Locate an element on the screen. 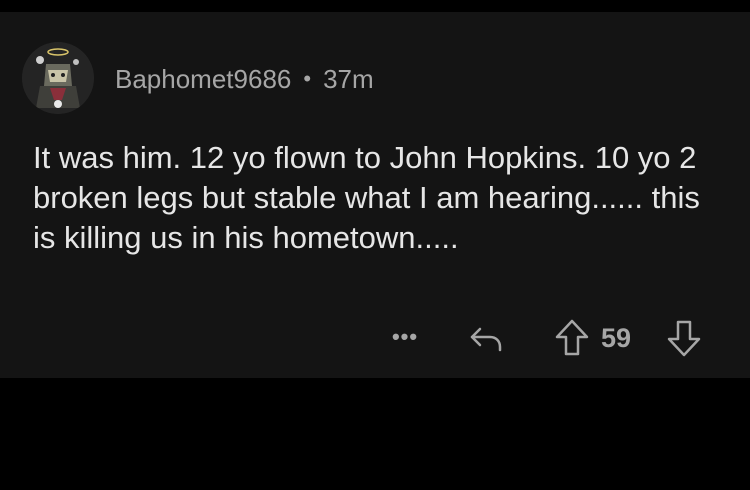 The width and height of the screenshot is (750, 490). comment-header: Baphomet9686 • 37m is located at coordinates (244, 79).